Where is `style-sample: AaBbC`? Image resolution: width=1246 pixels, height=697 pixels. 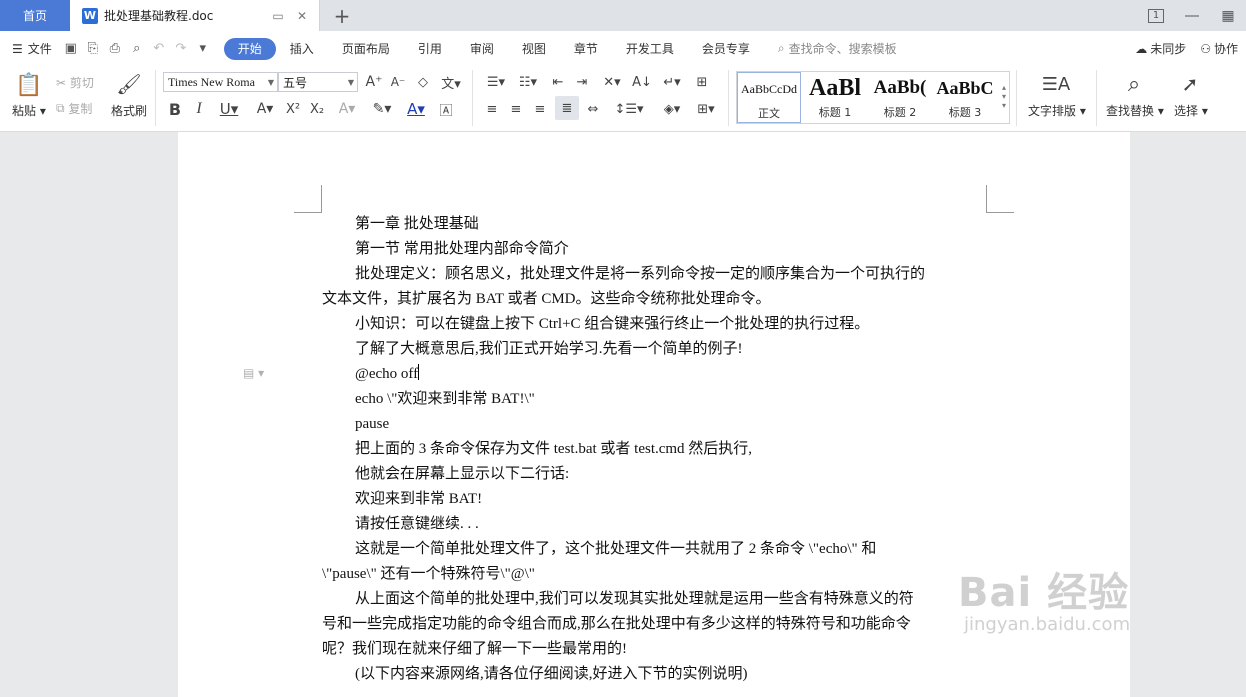 style-sample: AaBbC is located at coordinates (965, 88).